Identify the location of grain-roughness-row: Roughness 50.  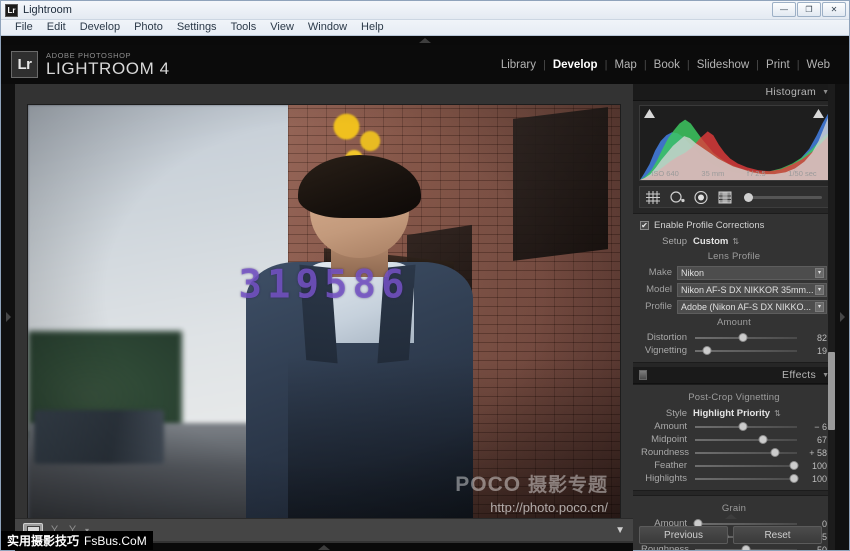
(734, 546).